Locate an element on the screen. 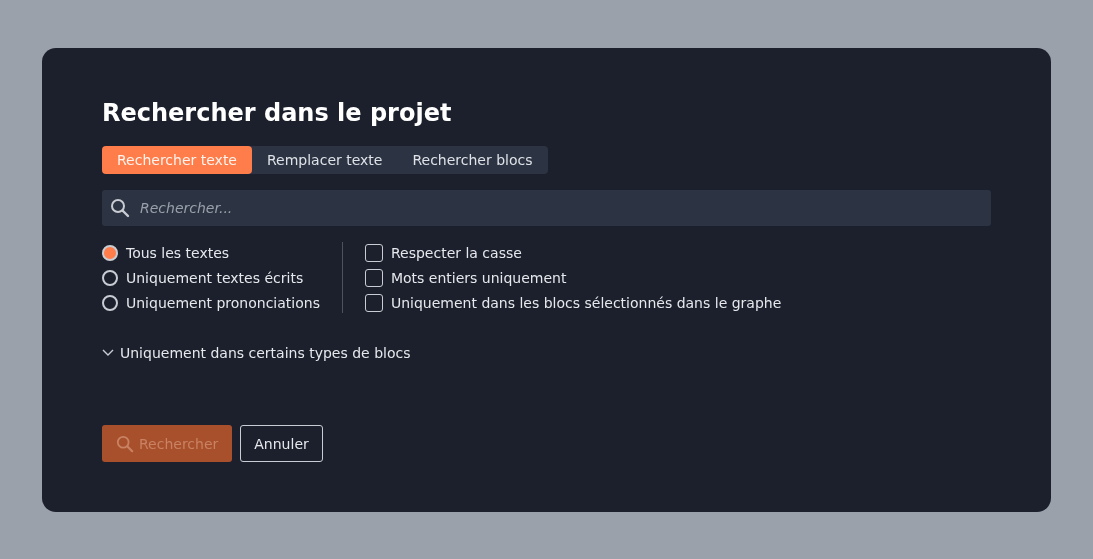 The image size is (1093, 559). option-label: Respecter la casse is located at coordinates (456, 252).